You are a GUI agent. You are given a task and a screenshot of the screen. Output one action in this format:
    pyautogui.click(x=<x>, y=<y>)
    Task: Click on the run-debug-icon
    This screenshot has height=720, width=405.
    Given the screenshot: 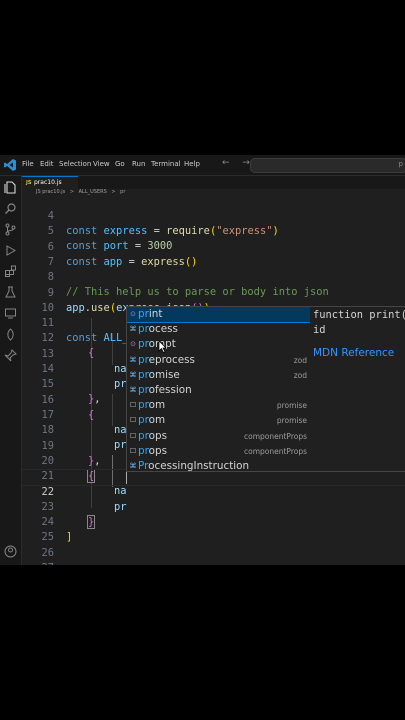 What is the action you would take?
    pyautogui.click(x=10, y=250)
    